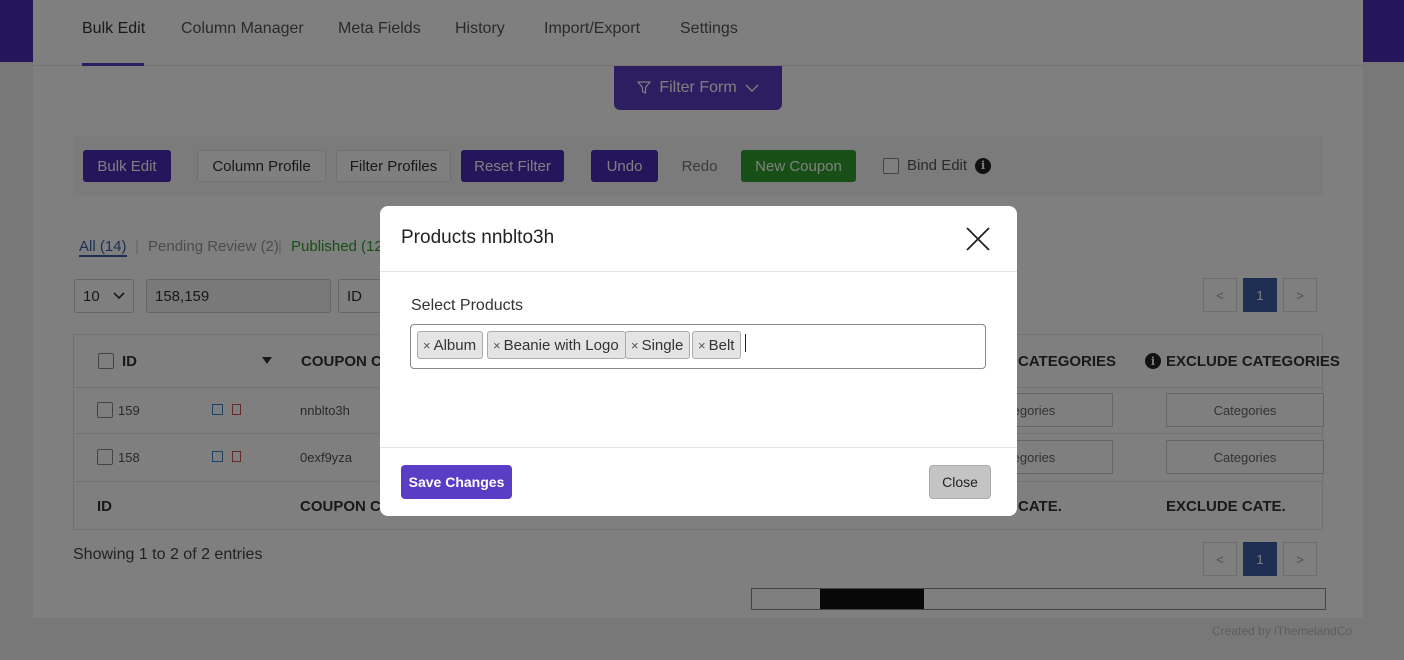 Image resolution: width=1404 pixels, height=660 pixels. What do you see at coordinates (662, 345) in the screenshot?
I see `tag-label: Single` at bounding box center [662, 345].